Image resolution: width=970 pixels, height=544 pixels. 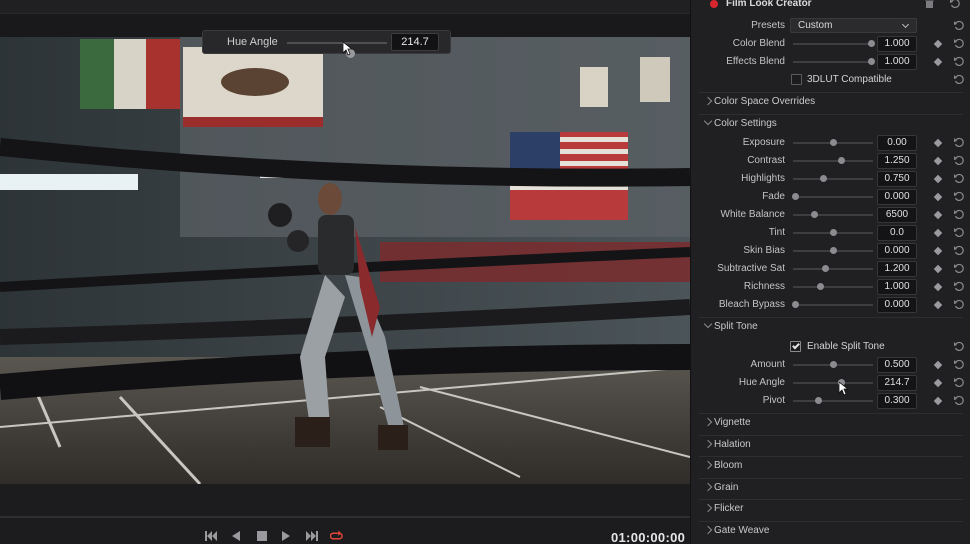 I want to click on section-halation: Halation, so click(x=830, y=445).